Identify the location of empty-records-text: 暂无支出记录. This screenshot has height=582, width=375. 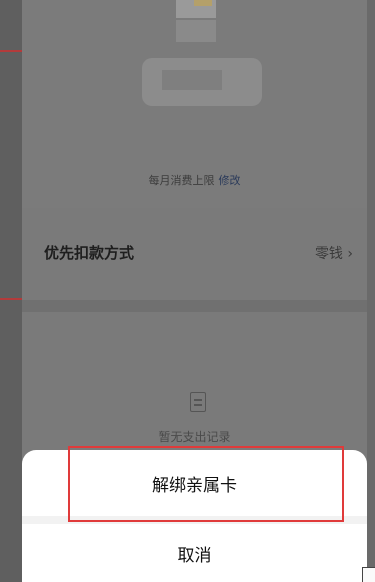
(194, 437).